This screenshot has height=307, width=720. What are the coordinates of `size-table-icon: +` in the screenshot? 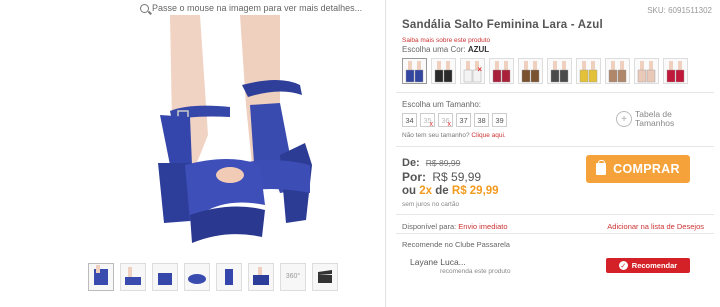 It's located at (624, 119).